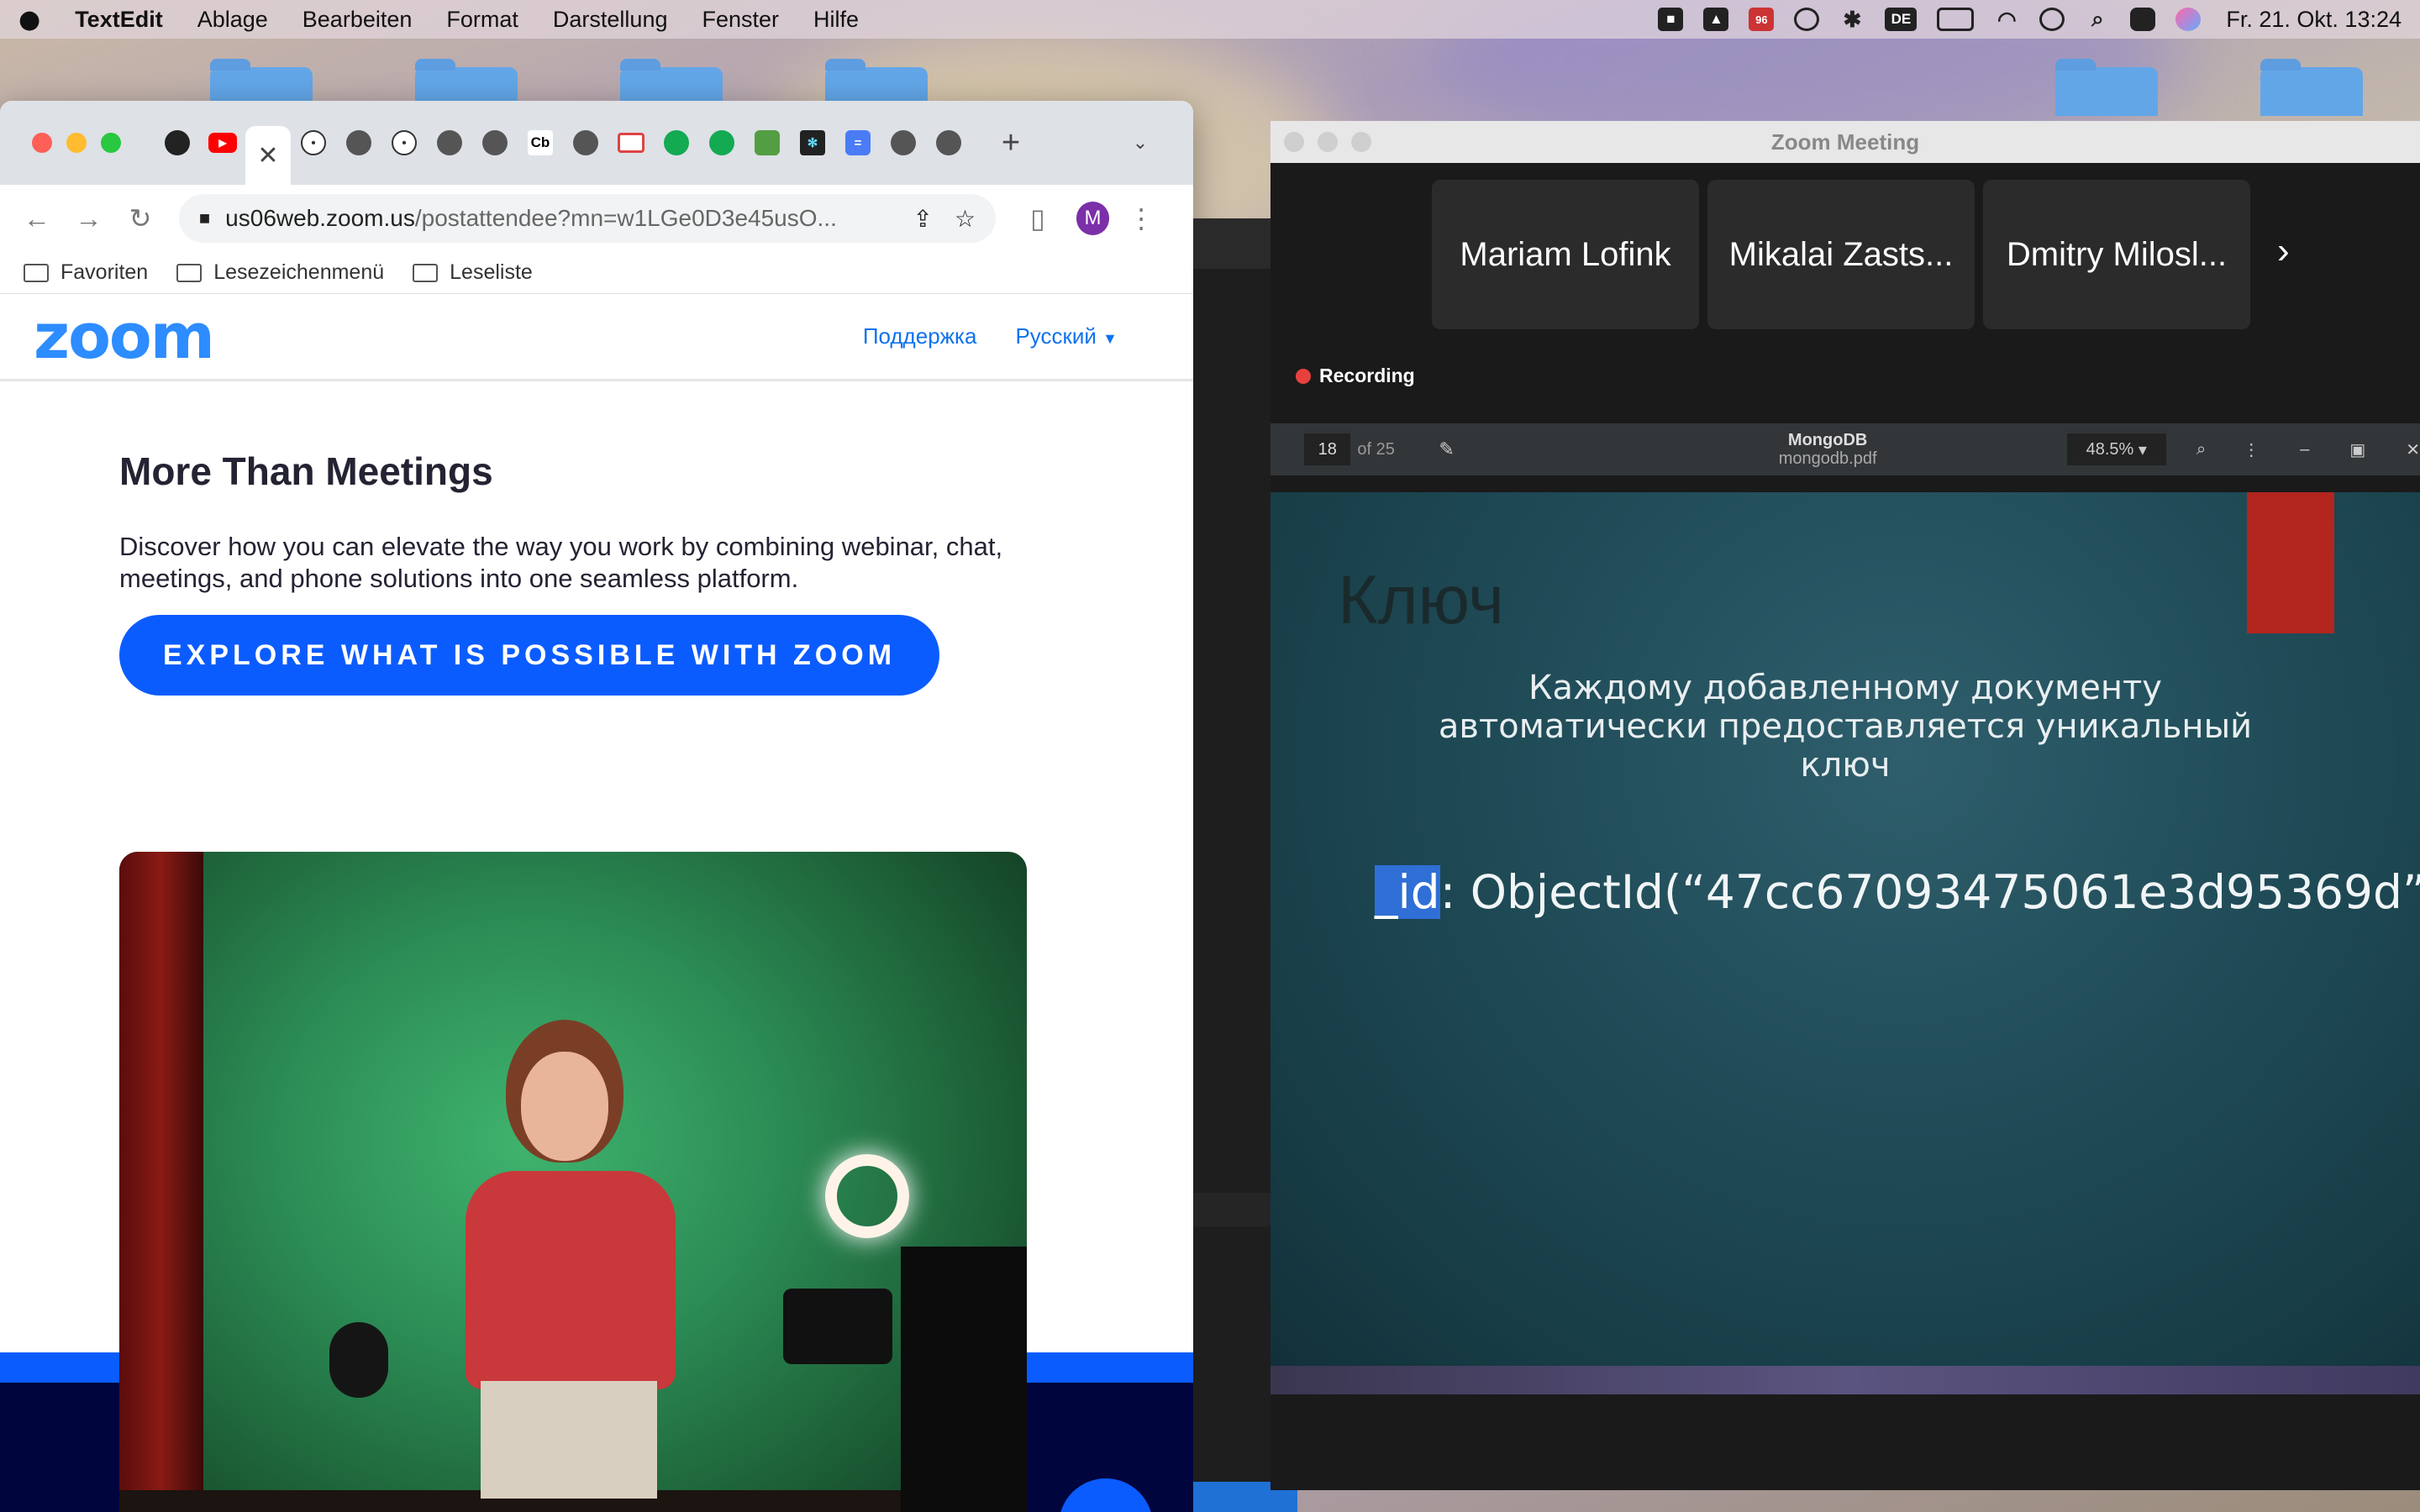 This screenshot has width=2420, height=1512. I want to click on code-editor-window, so click(1231, 865).